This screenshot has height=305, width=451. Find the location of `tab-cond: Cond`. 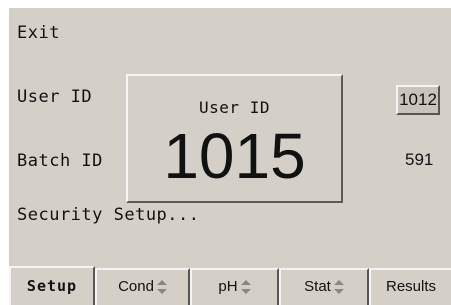

tab-cond: Cond is located at coordinates (142, 286).